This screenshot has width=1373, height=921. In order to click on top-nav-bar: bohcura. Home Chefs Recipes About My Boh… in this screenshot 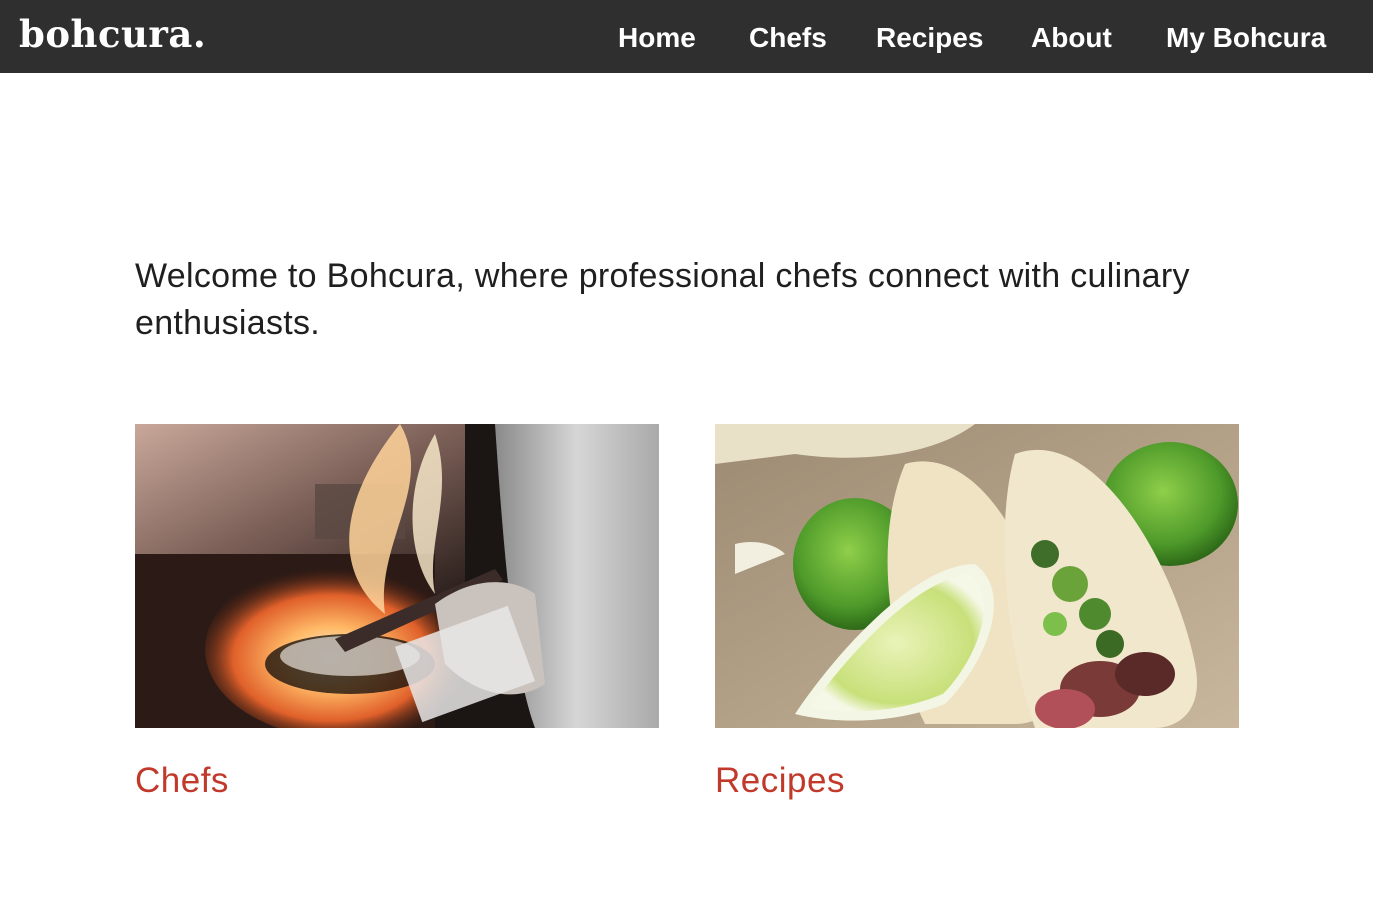, I will do `click(686, 36)`.